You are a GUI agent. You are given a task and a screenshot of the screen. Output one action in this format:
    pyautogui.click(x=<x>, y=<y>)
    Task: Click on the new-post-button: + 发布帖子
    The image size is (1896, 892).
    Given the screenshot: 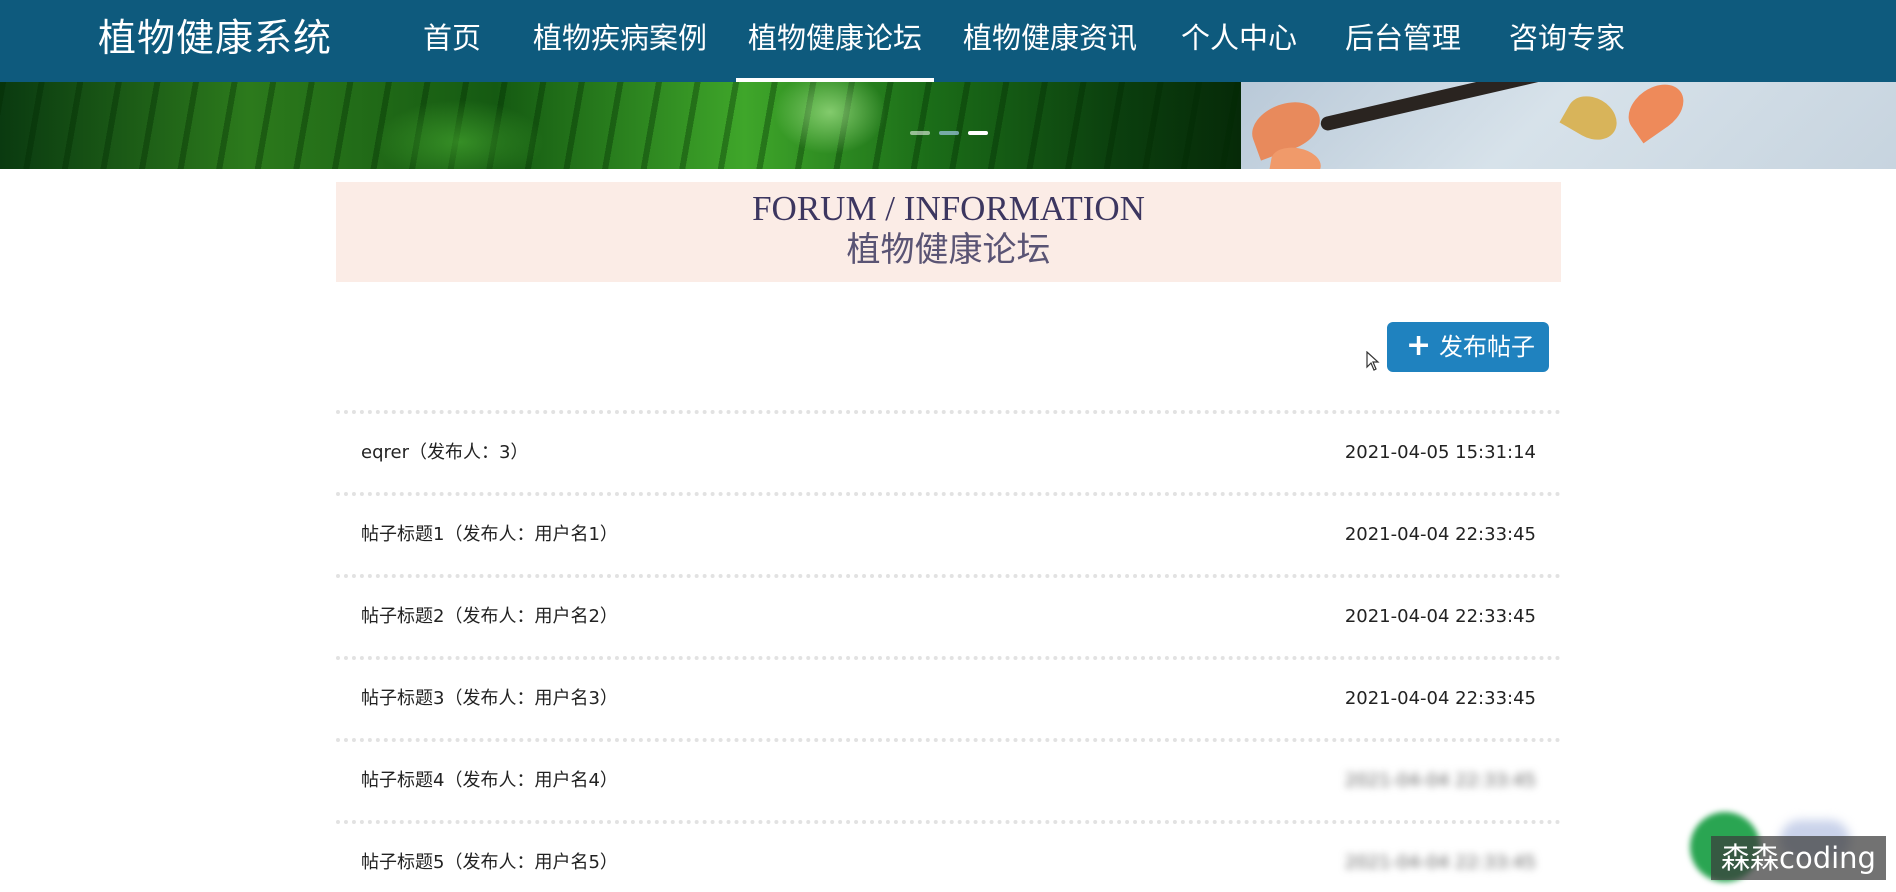 What is the action you would take?
    pyautogui.click(x=1468, y=347)
    